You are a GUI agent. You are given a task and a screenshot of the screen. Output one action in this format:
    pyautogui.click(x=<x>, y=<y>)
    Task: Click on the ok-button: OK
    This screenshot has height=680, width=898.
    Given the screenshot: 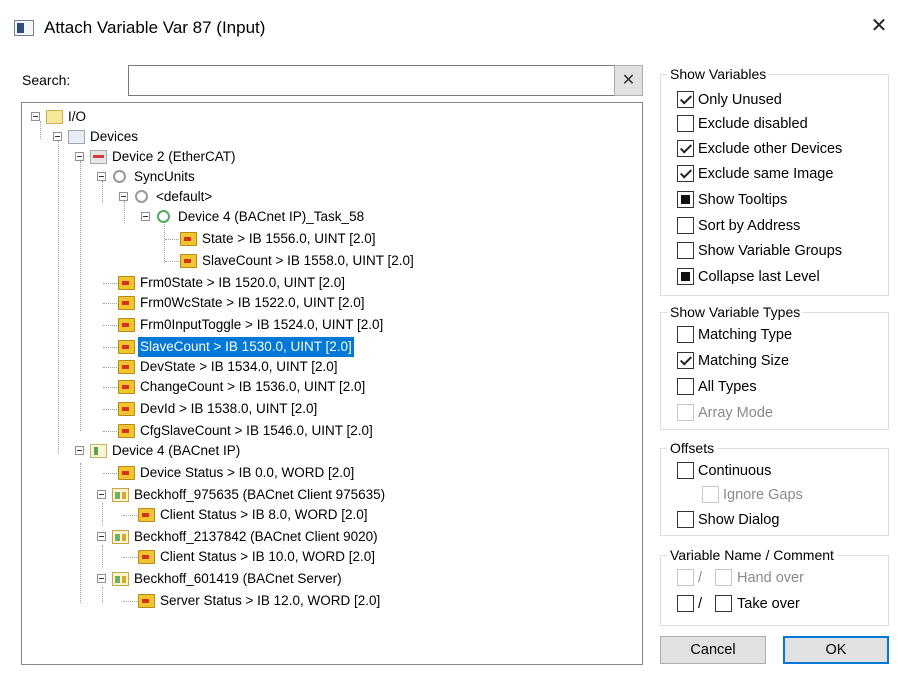 What is the action you would take?
    pyautogui.click(x=836, y=650)
    